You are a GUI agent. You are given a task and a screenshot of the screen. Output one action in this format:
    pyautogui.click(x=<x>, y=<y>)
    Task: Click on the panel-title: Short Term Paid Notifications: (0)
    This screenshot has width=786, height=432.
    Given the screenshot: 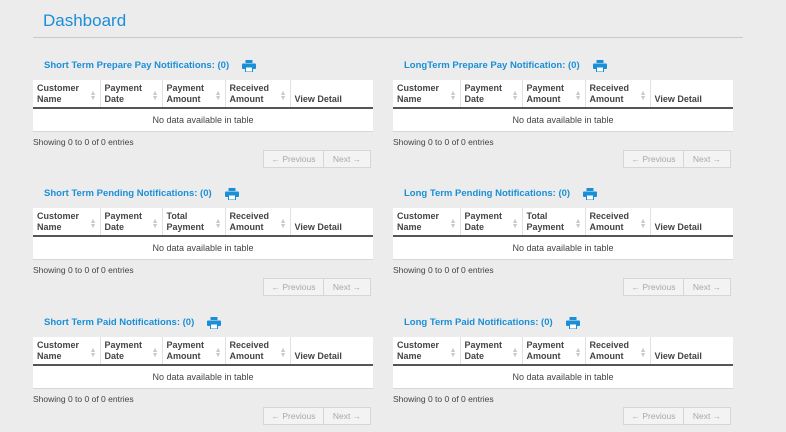 What is the action you would take?
    pyautogui.click(x=119, y=322)
    